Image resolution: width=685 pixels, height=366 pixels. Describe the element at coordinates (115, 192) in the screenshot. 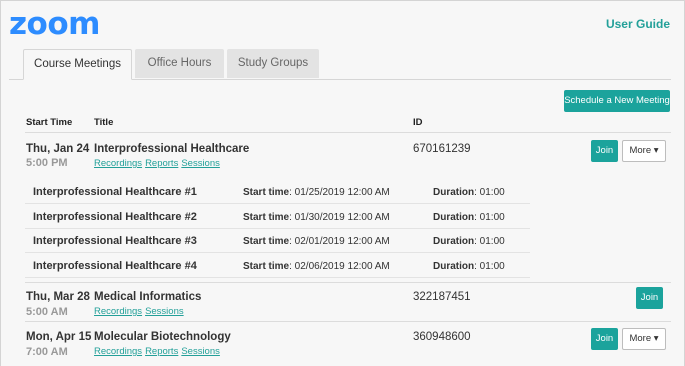

I see `occurrence-name: Interprofessional Healthcare #1` at that location.